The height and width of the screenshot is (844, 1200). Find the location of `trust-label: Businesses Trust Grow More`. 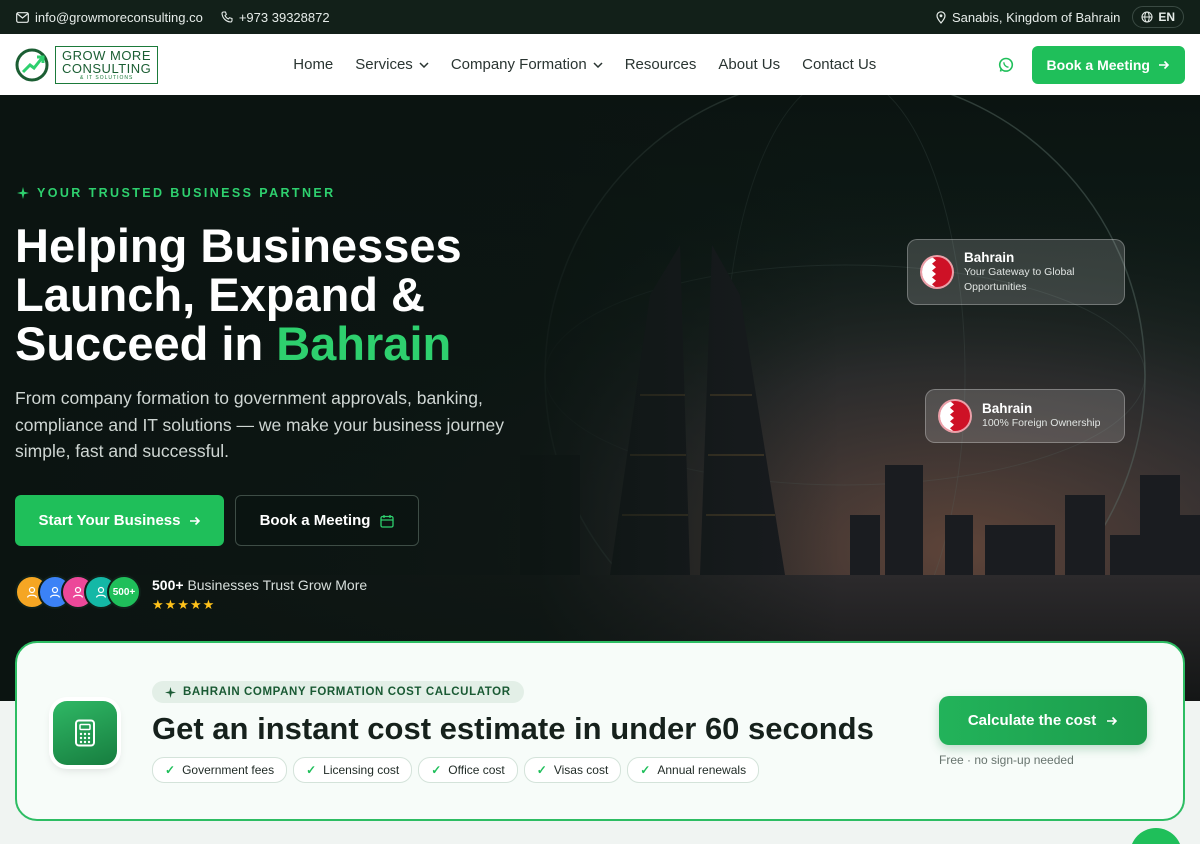

trust-label: Businesses Trust Grow More is located at coordinates (277, 585).